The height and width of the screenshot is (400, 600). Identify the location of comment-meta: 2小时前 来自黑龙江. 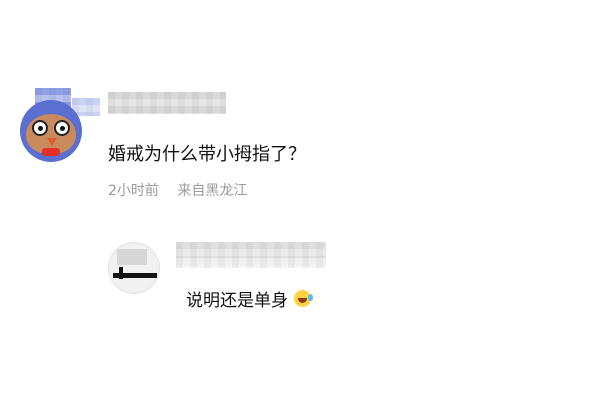
(177, 190).